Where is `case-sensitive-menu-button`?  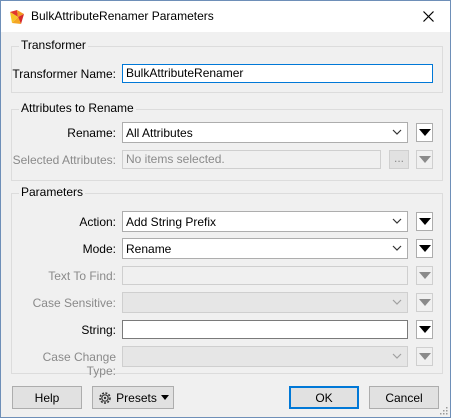 case-sensitive-menu-button is located at coordinates (424, 302).